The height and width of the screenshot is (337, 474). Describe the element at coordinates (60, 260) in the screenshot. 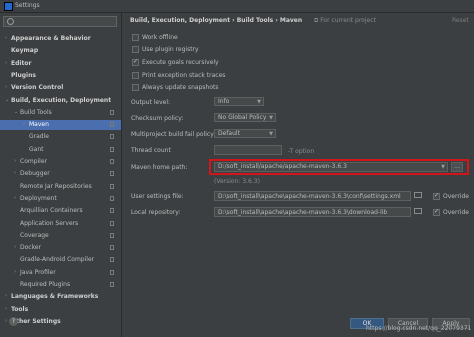

I see `sidebar-item: Gradle-Android Compiler` at that location.